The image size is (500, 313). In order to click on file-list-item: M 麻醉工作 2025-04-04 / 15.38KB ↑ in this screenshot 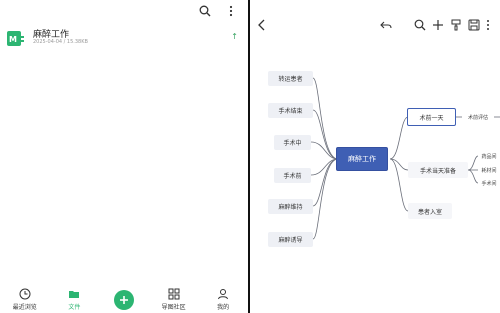, I will do `click(124, 39)`.